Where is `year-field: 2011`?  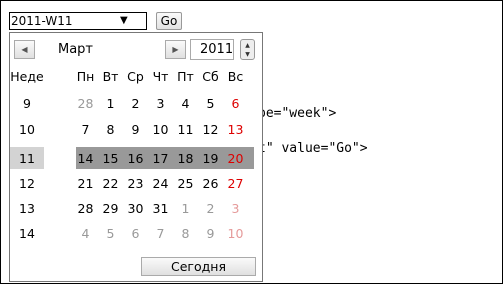
year-field: 2011 is located at coordinates (212, 49).